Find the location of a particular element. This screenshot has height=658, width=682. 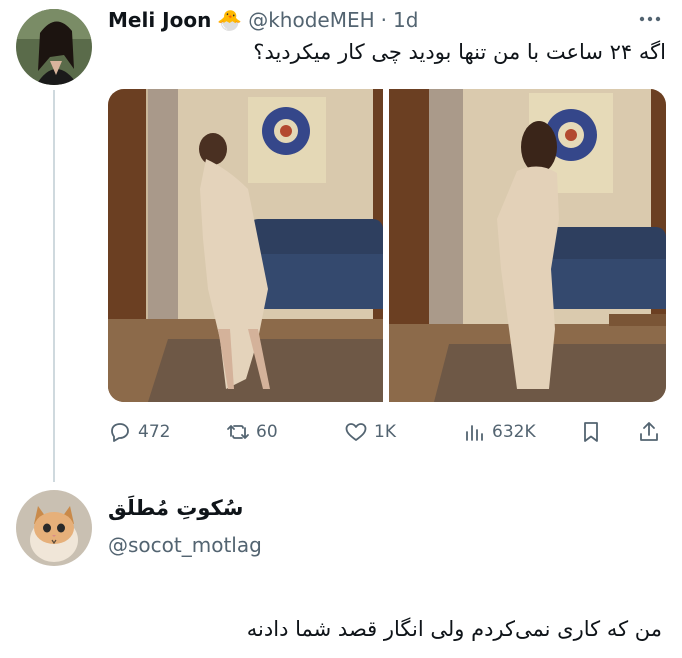

bookmark-icon is located at coordinates (591, 432).